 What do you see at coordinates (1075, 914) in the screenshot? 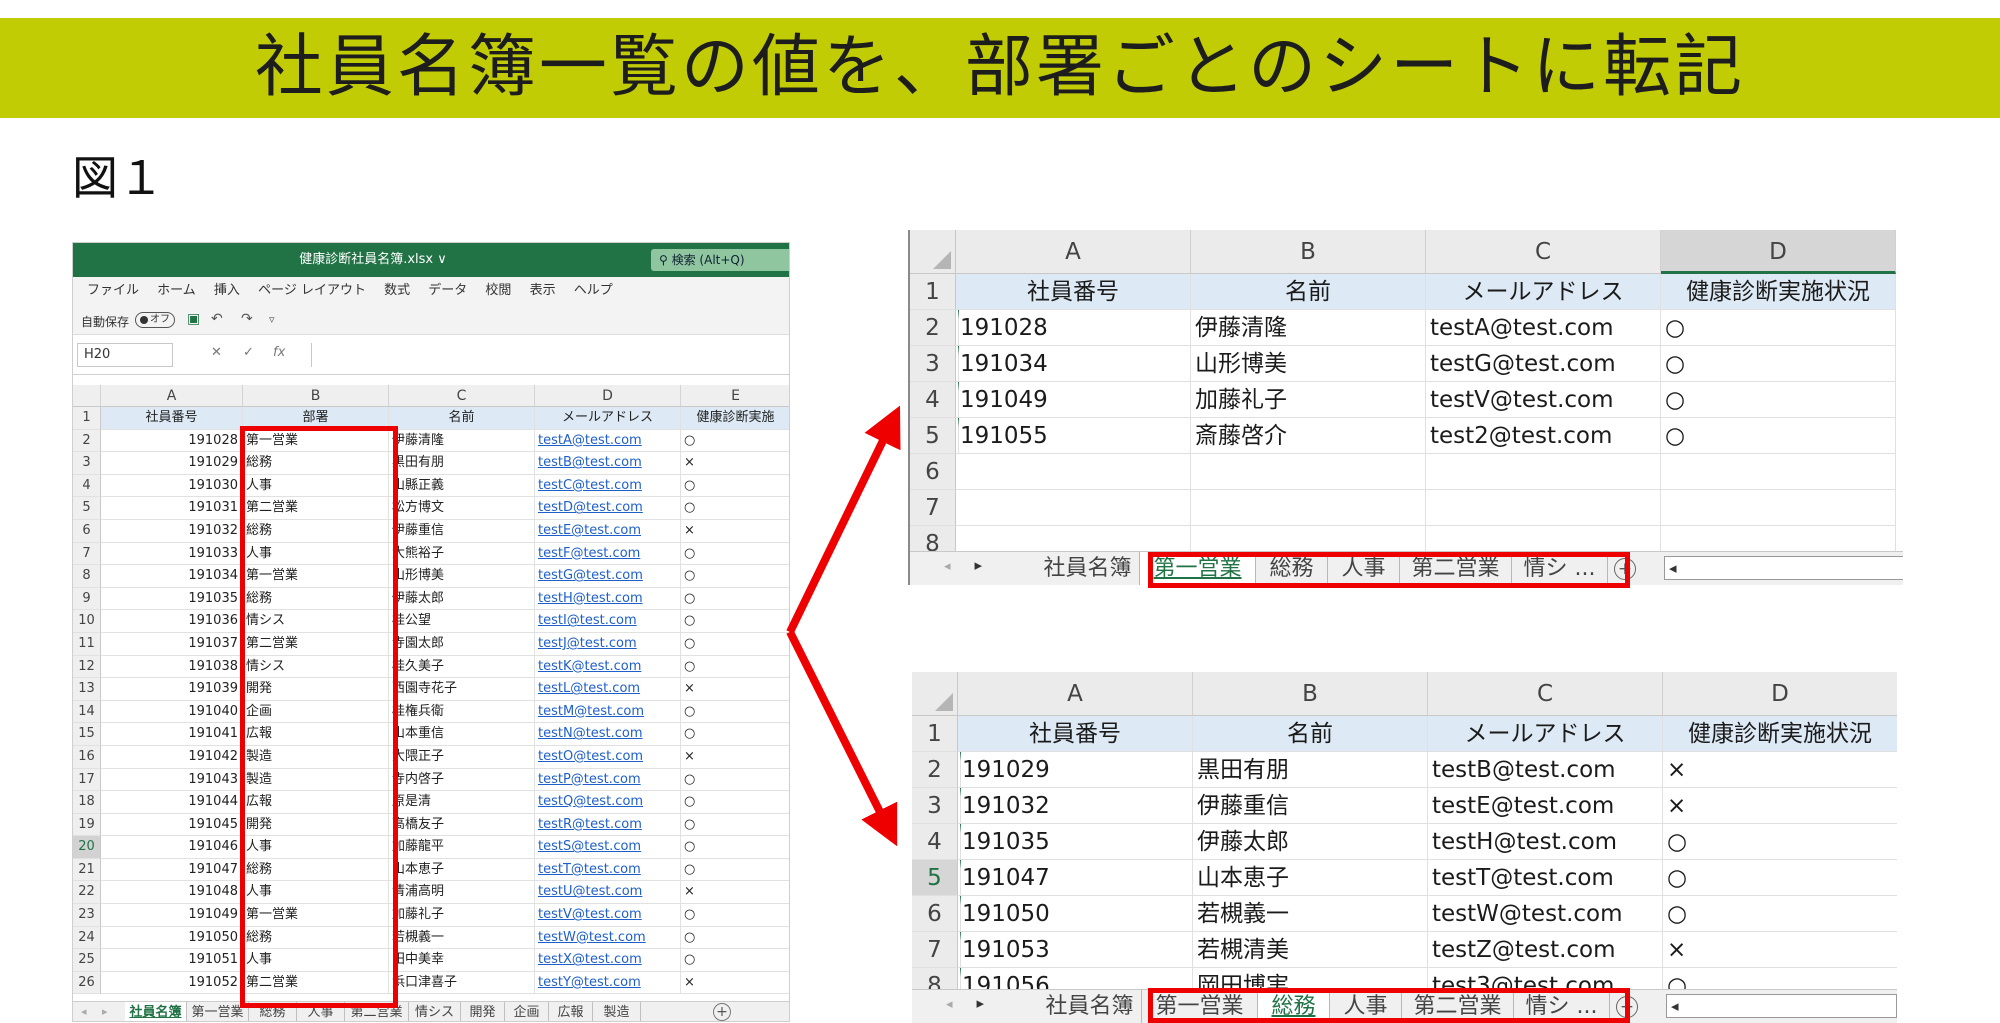
I see `cell-employee-id: 191050` at bounding box center [1075, 914].